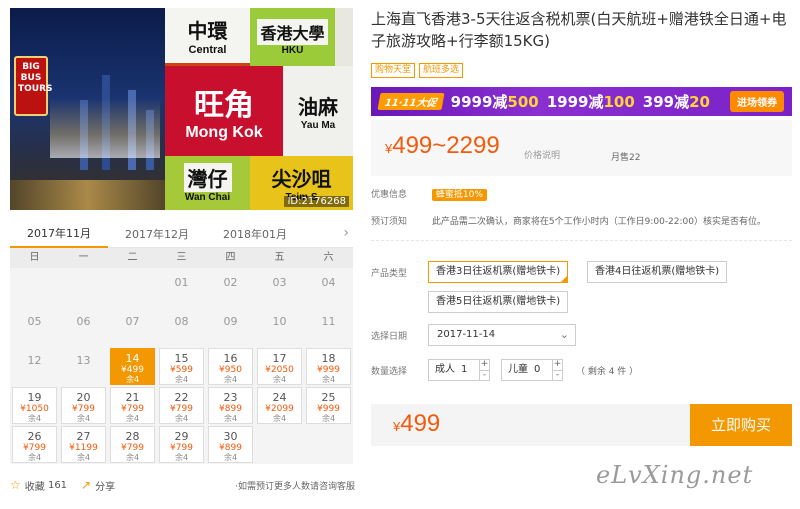 The image size is (800, 509). I want to click on day-number: 05, so click(34, 321).